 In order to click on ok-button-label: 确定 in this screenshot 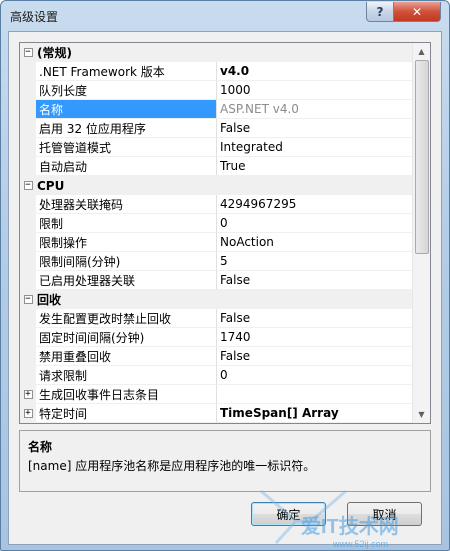, I will do `click(288, 514)`.